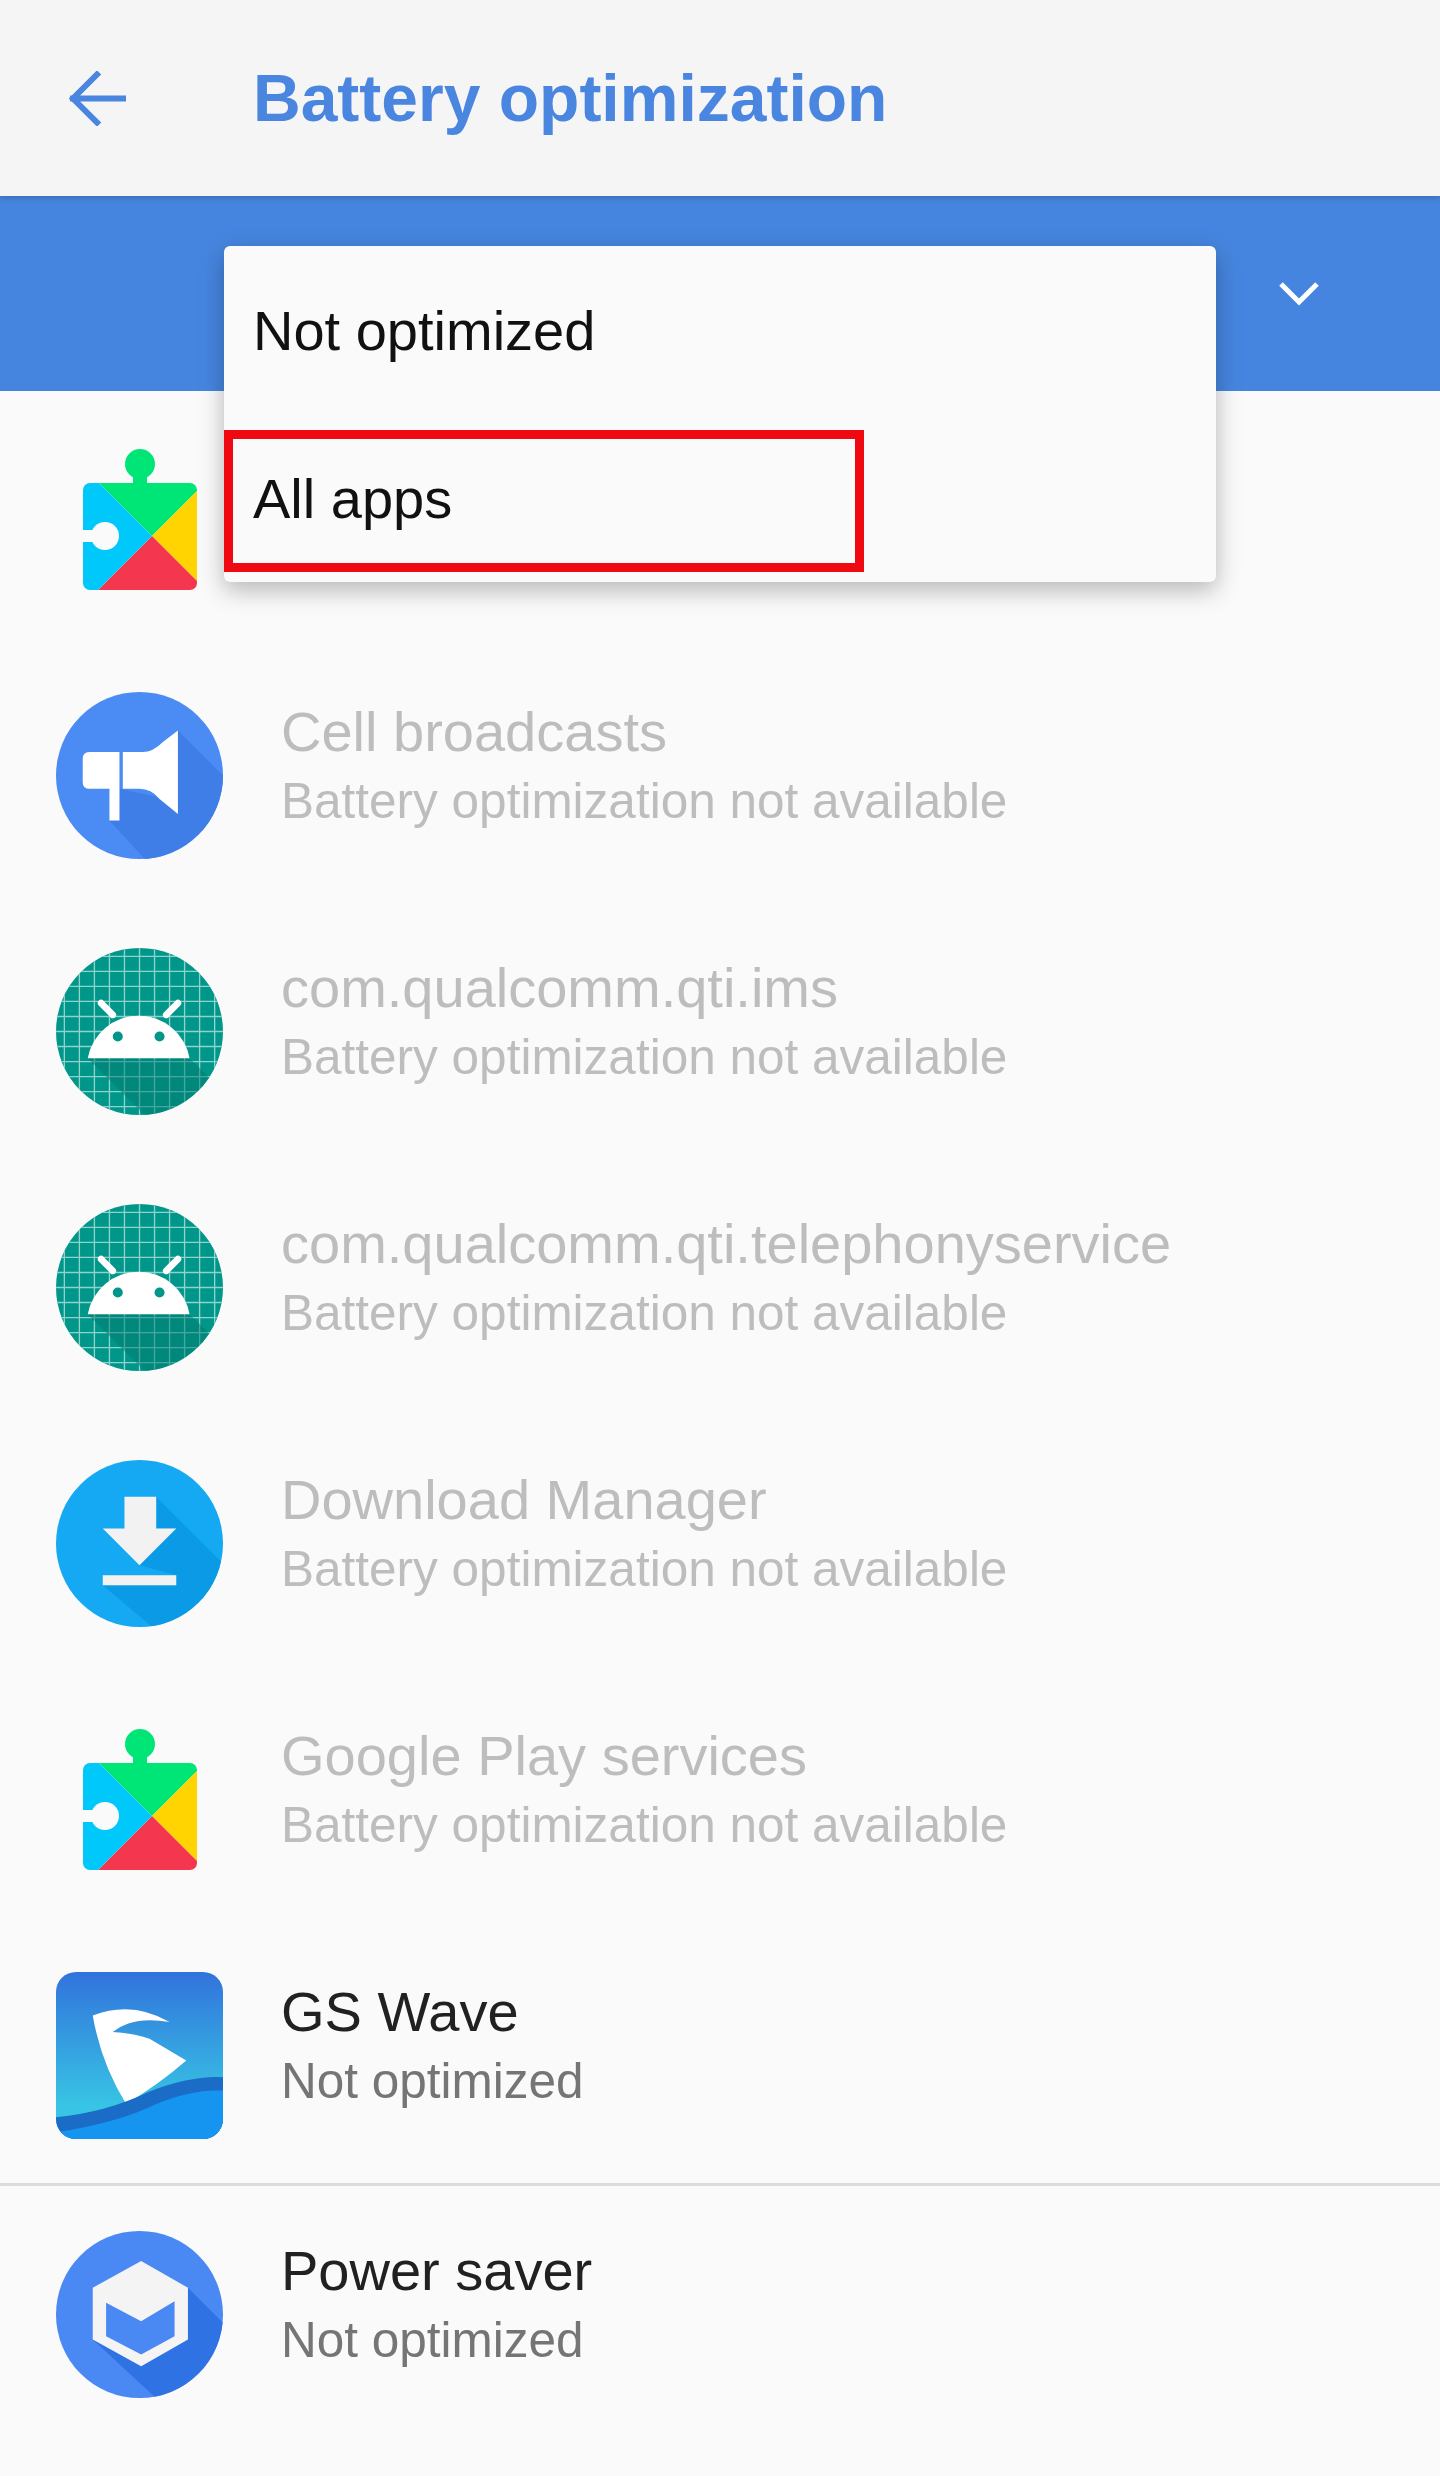  Describe the element at coordinates (570, 98) in the screenshot. I see `screen-title: Battery optimization` at that location.